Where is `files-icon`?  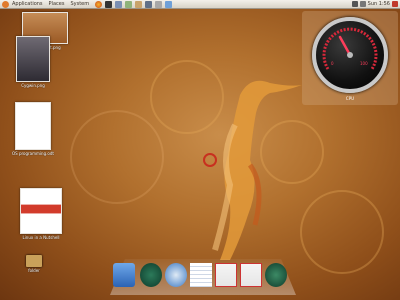
files-icon is located at coordinates (119, 4).